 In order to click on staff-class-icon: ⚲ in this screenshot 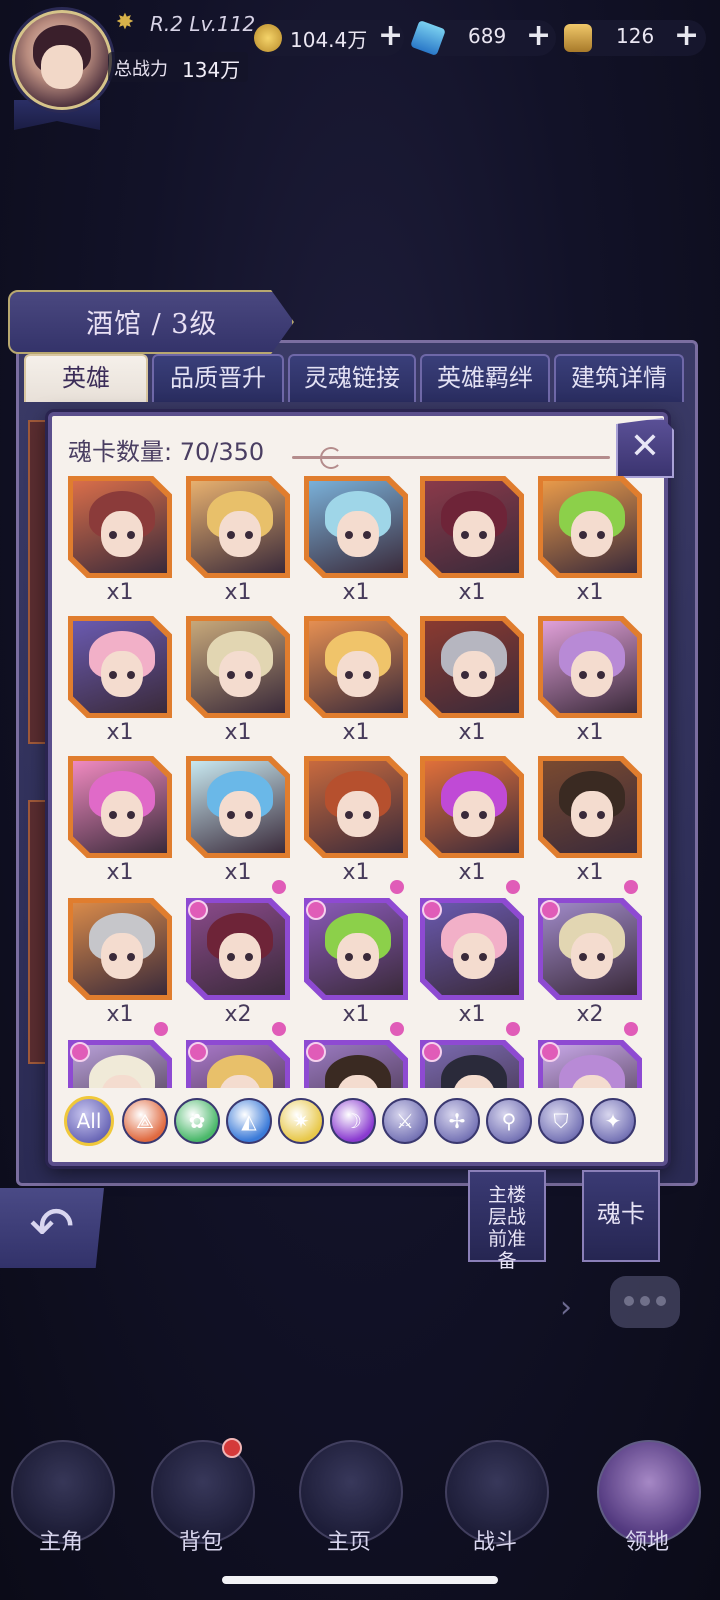, I will do `click(509, 1121)`.